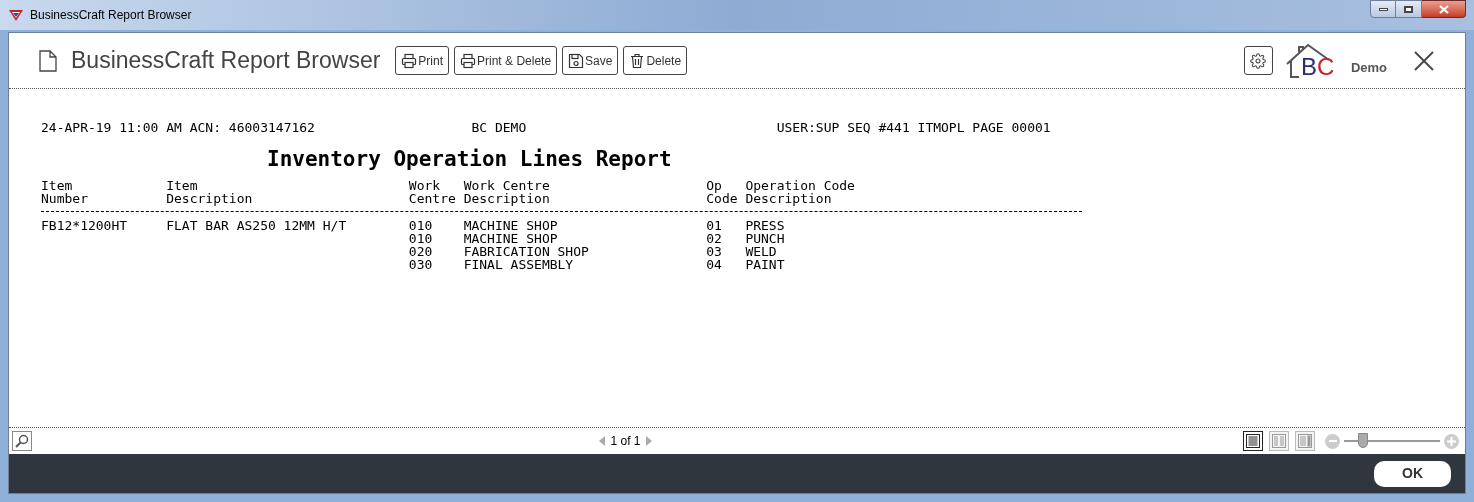 This screenshot has height=502, width=1474. I want to click on search-icon, so click(22, 441).